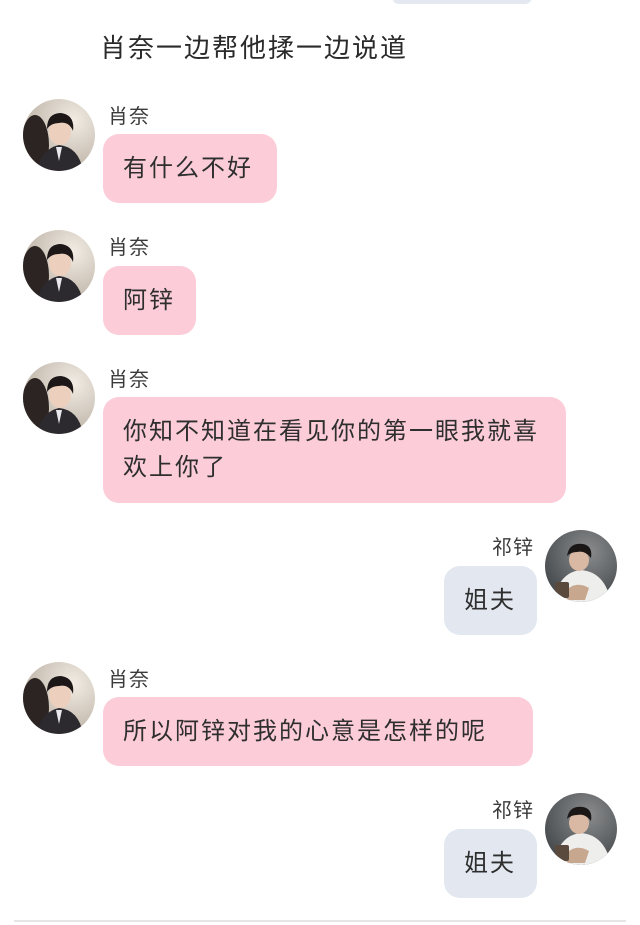 The width and height of the screenshot is (640, 925). I want to click on message-bubble: 阿锌, so click(149, 300).